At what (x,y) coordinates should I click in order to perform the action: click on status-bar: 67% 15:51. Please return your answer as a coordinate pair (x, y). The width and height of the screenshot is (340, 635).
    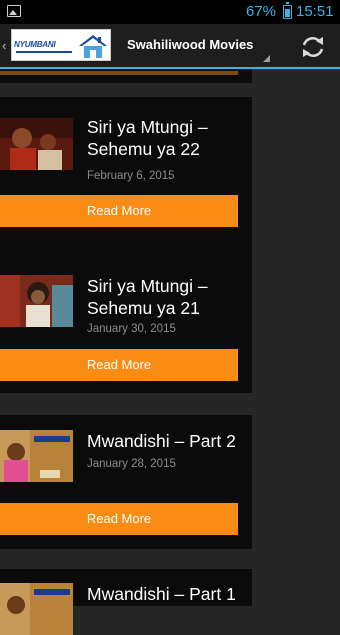
    Looking at the image, I should click on (170, 12).